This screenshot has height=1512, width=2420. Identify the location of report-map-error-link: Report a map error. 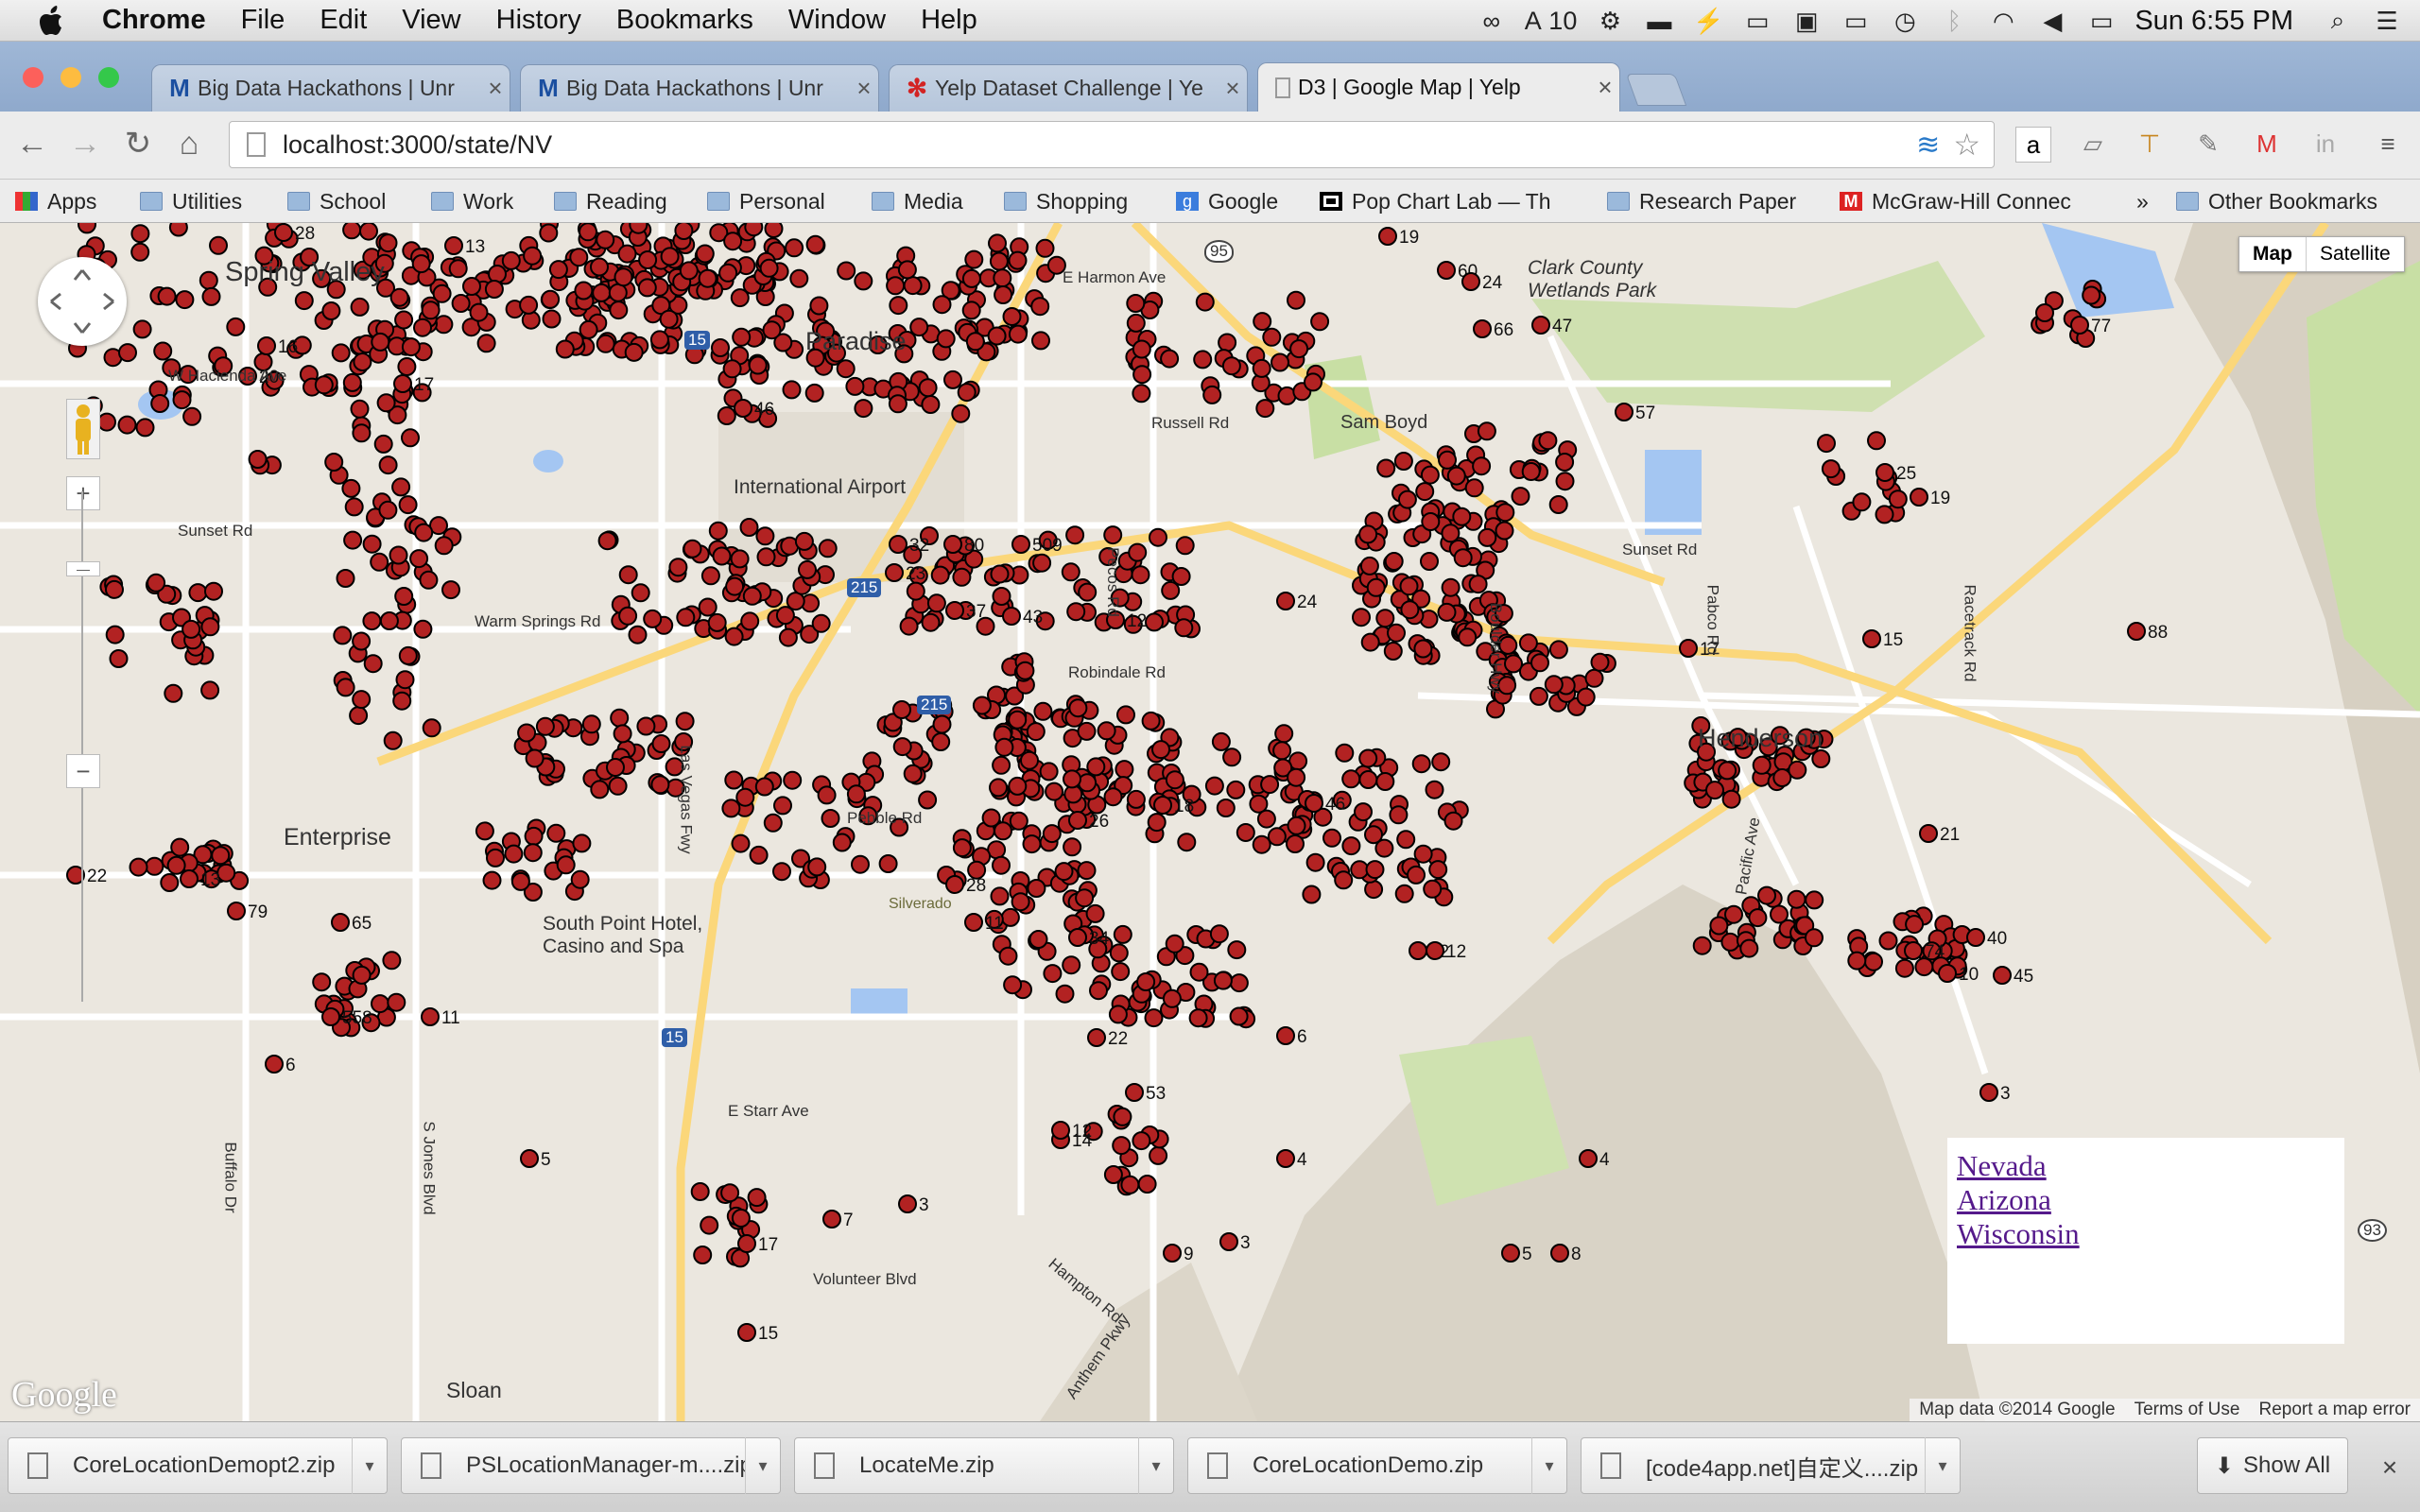
(2334, 1410).